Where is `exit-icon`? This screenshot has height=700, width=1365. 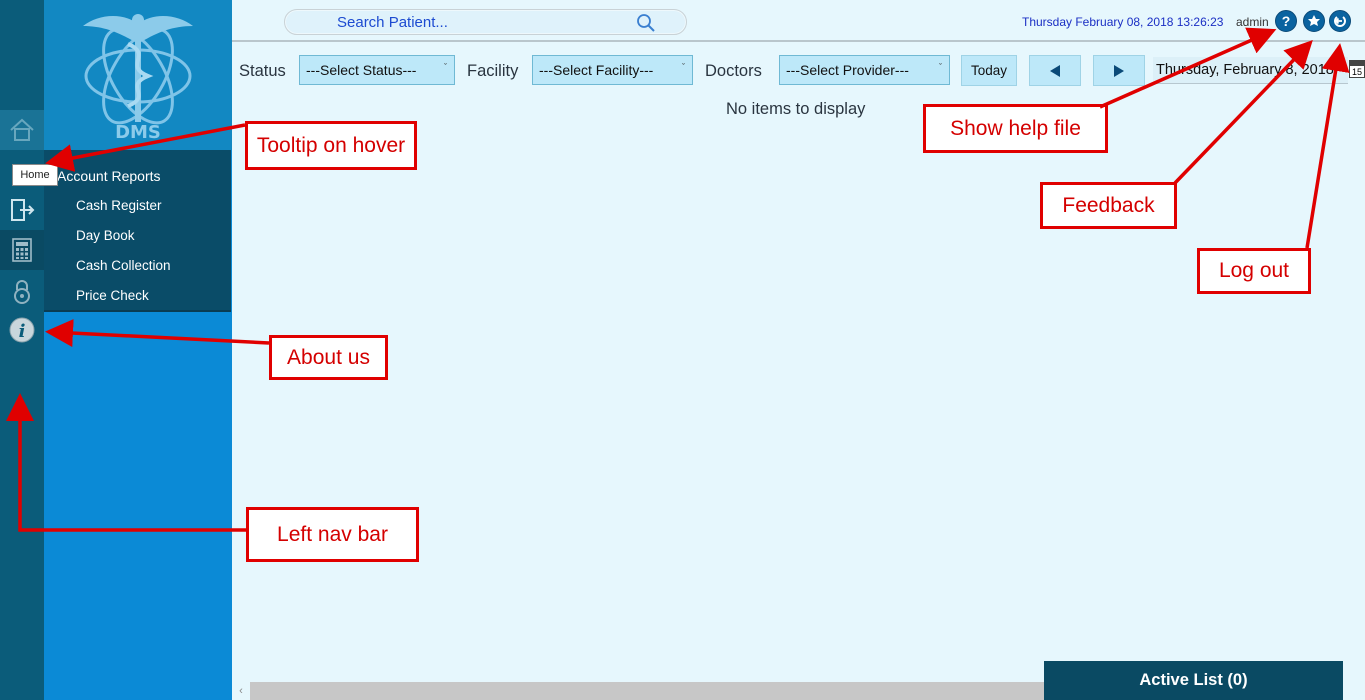 exit-icon is located at coordinates (23, 210).